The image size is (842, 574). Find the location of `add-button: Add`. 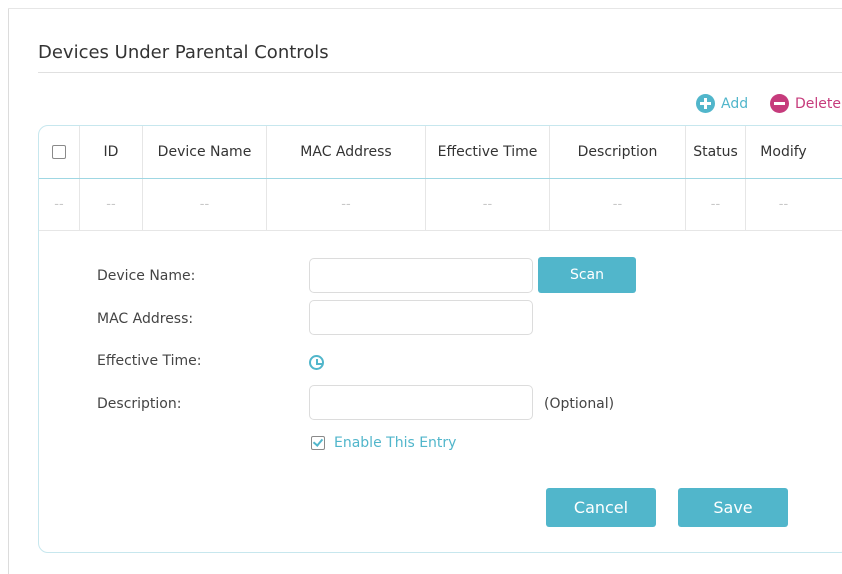

add-button: Add is located at coordinates (722, 103).